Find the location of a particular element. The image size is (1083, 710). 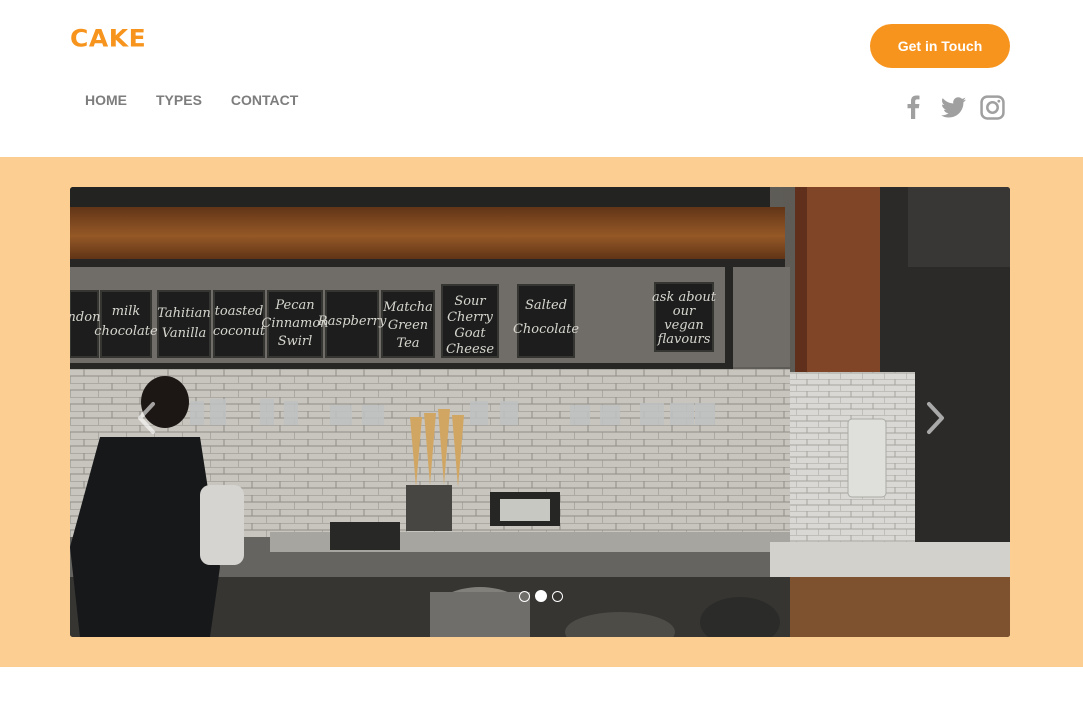

facebook-icon is located at coordinates (913, 107).